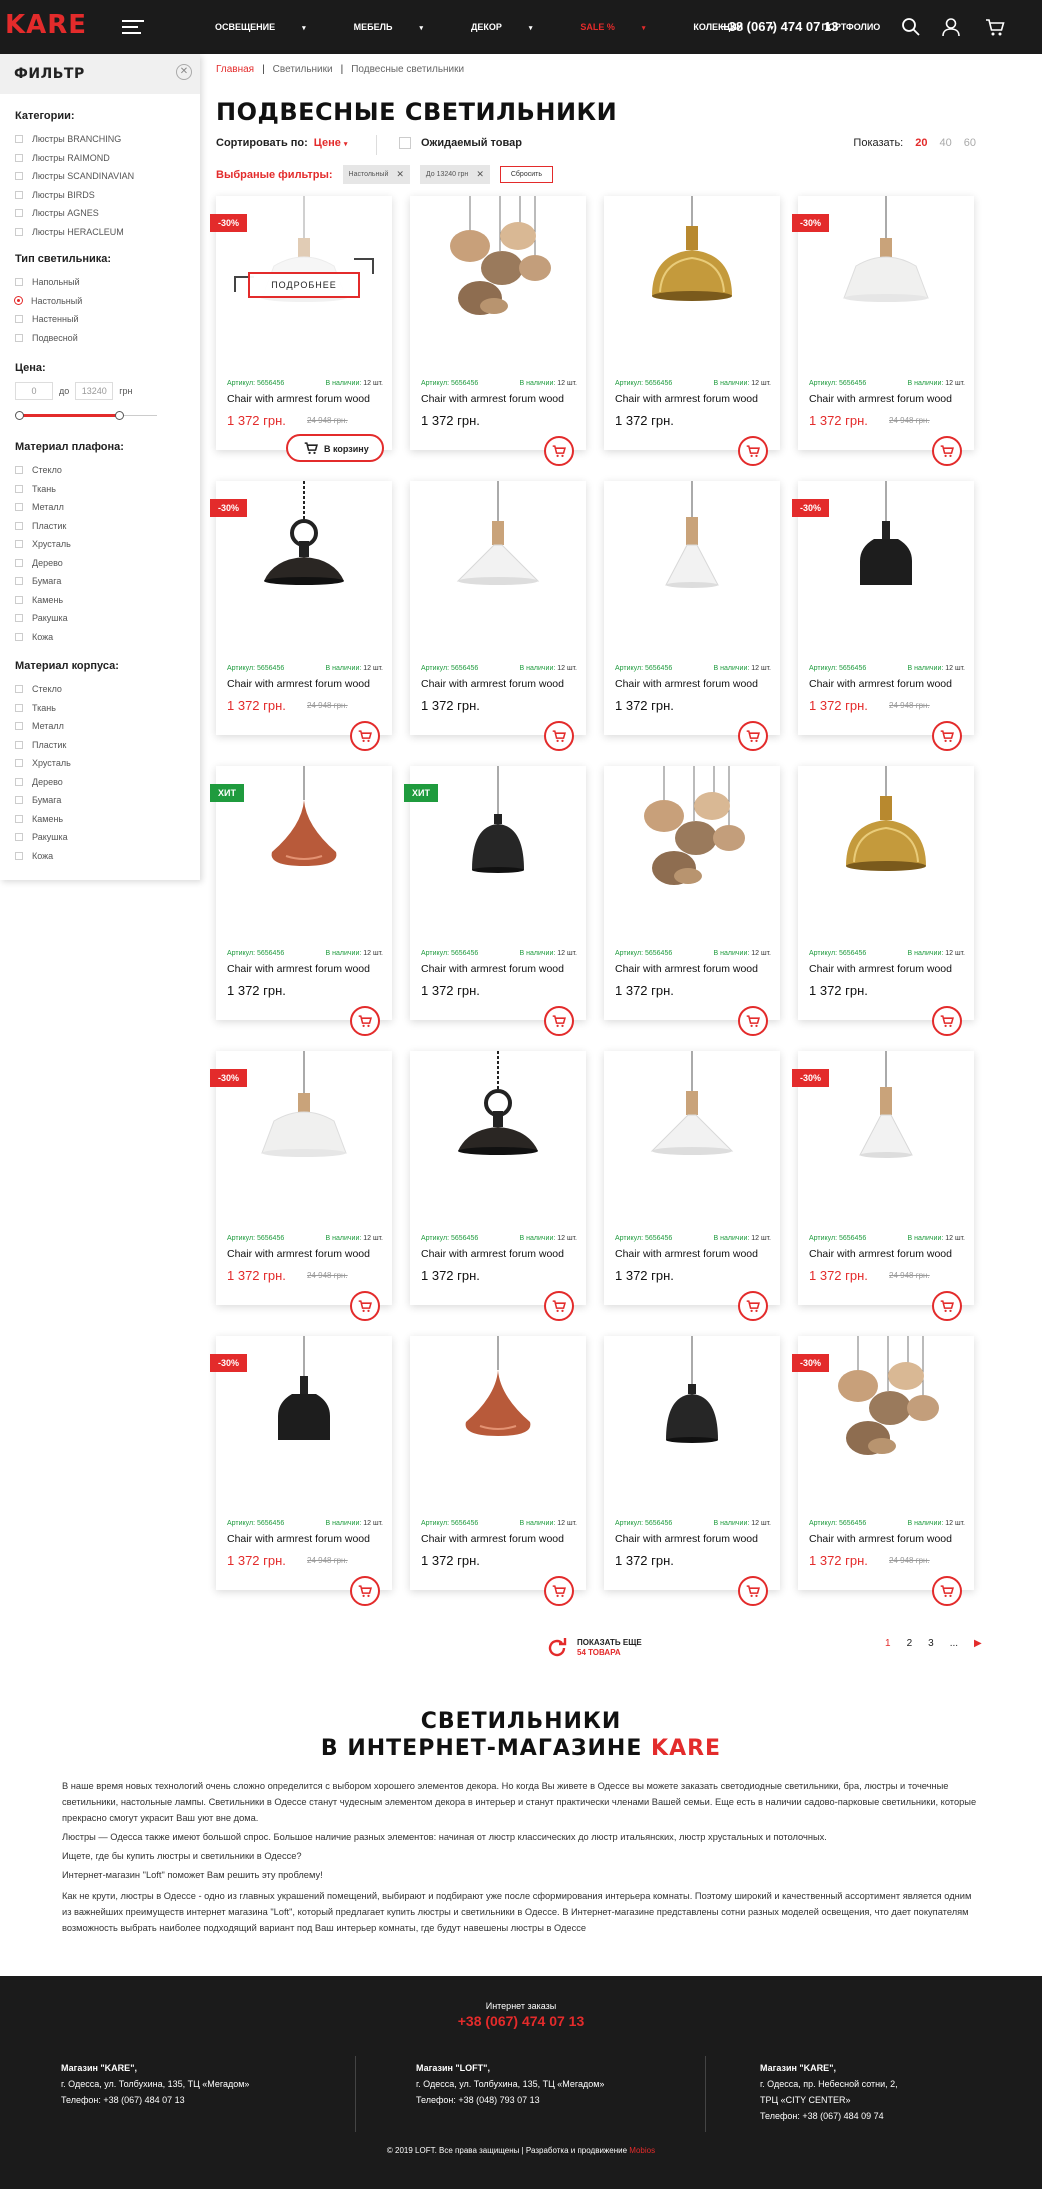  Describe the element at coordinates (335, 448) in the screenshot. I see `add-to-cart-button: В корзину` at that location.